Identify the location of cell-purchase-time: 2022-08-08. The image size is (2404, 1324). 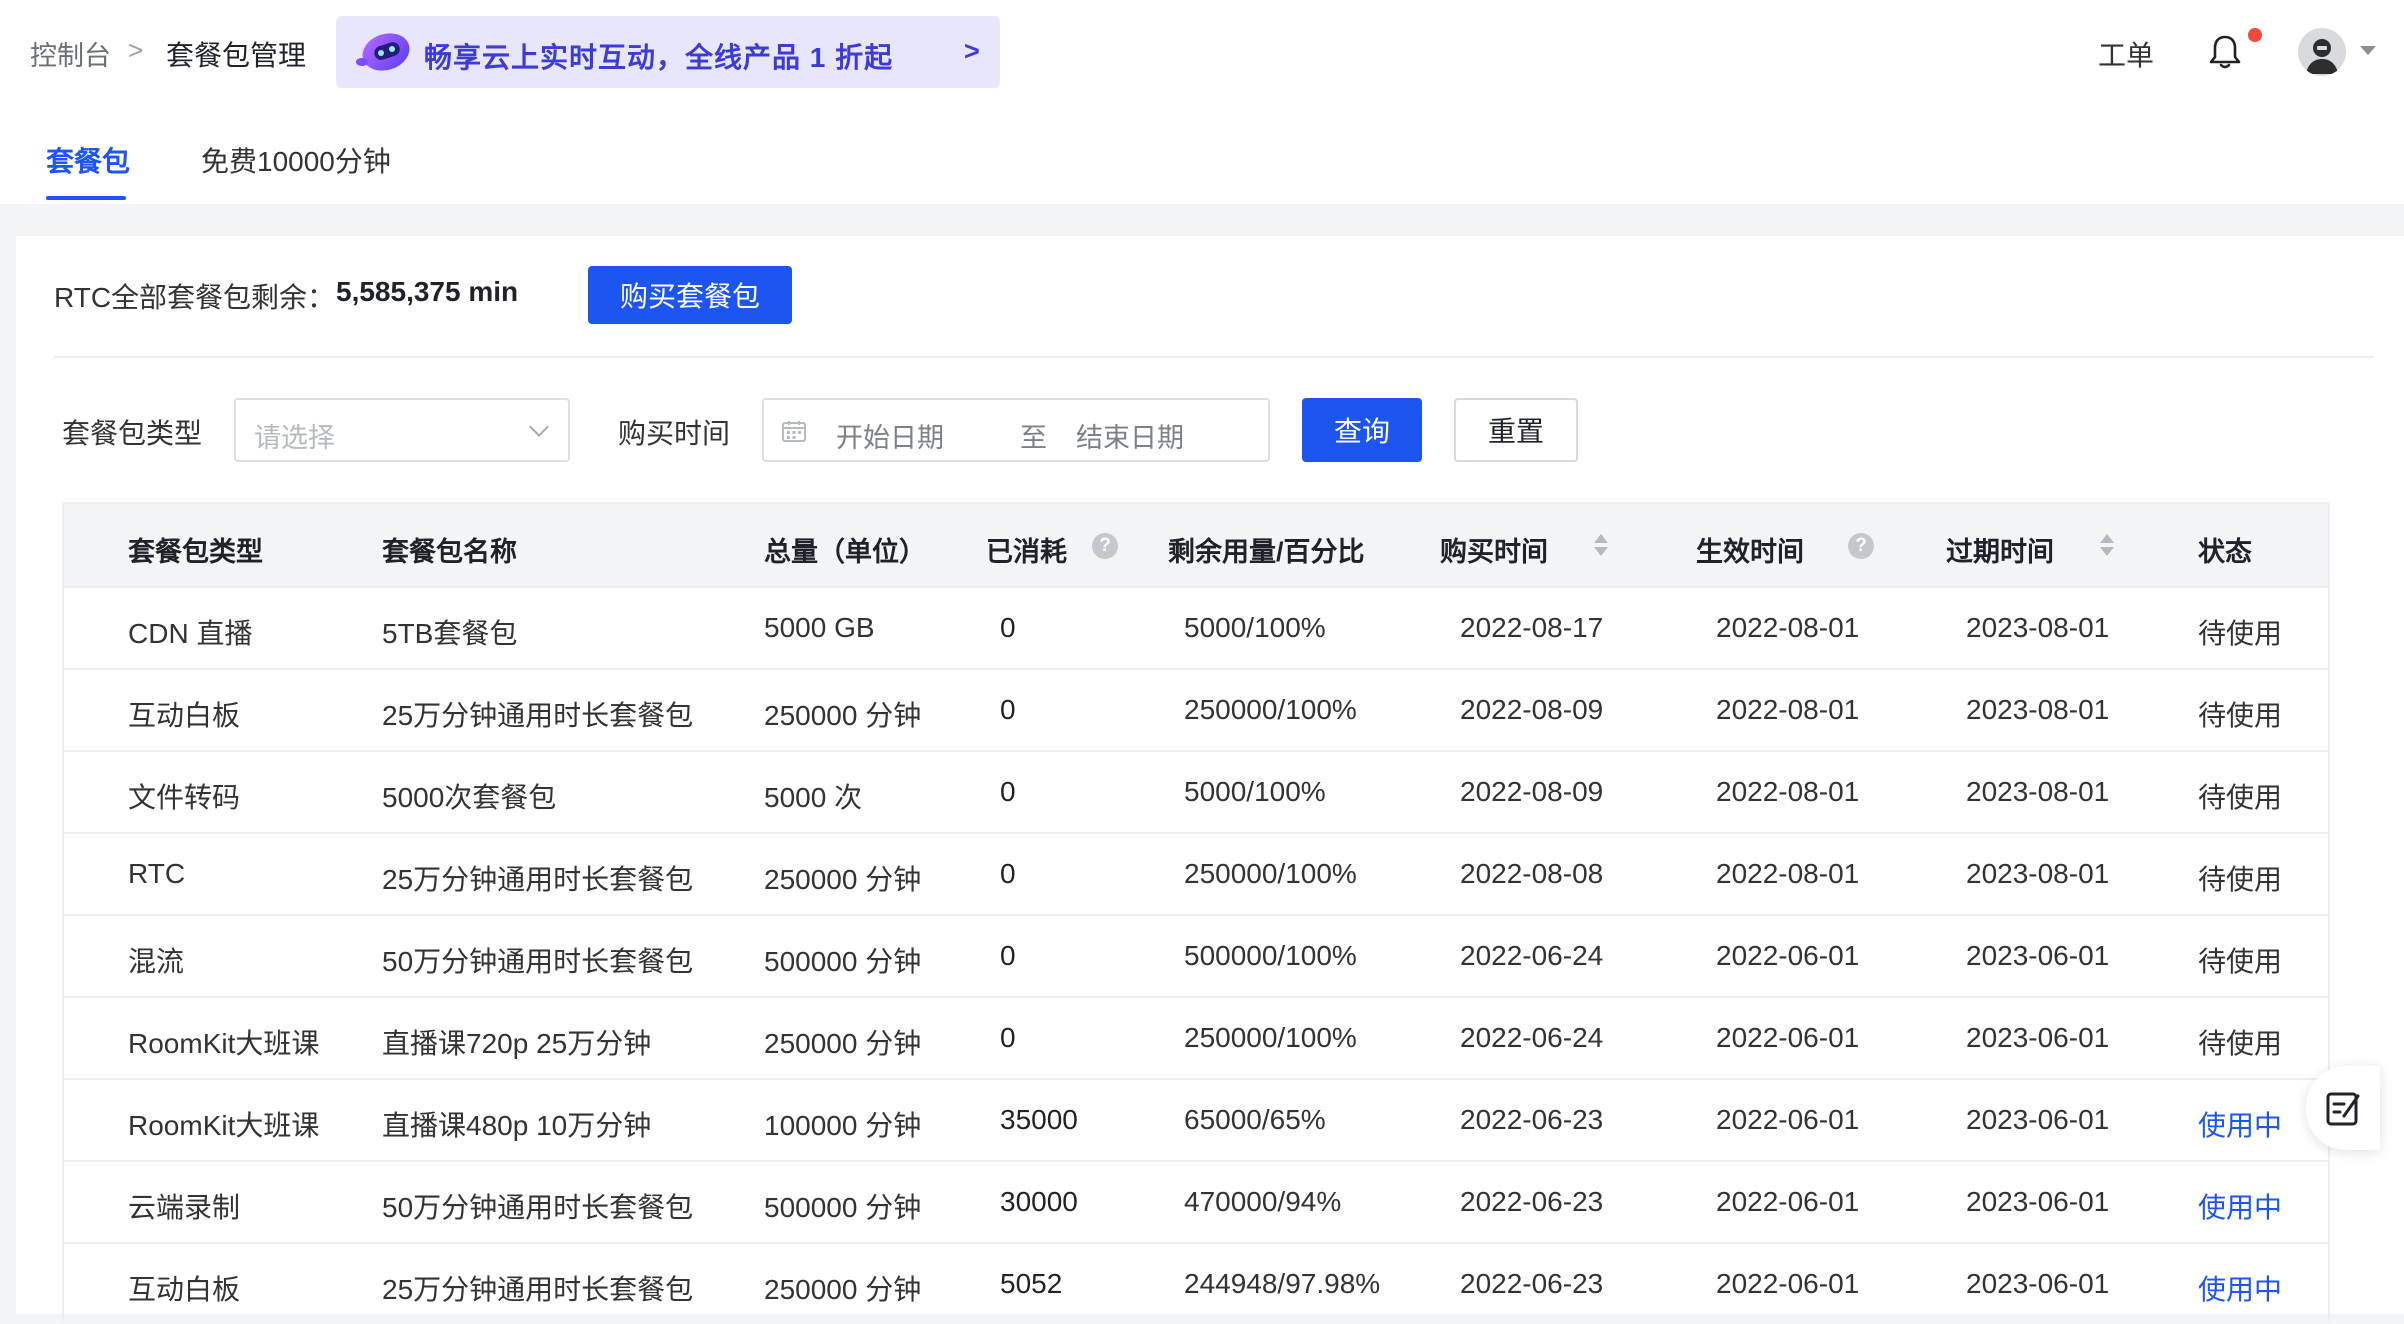
(1532, 873).